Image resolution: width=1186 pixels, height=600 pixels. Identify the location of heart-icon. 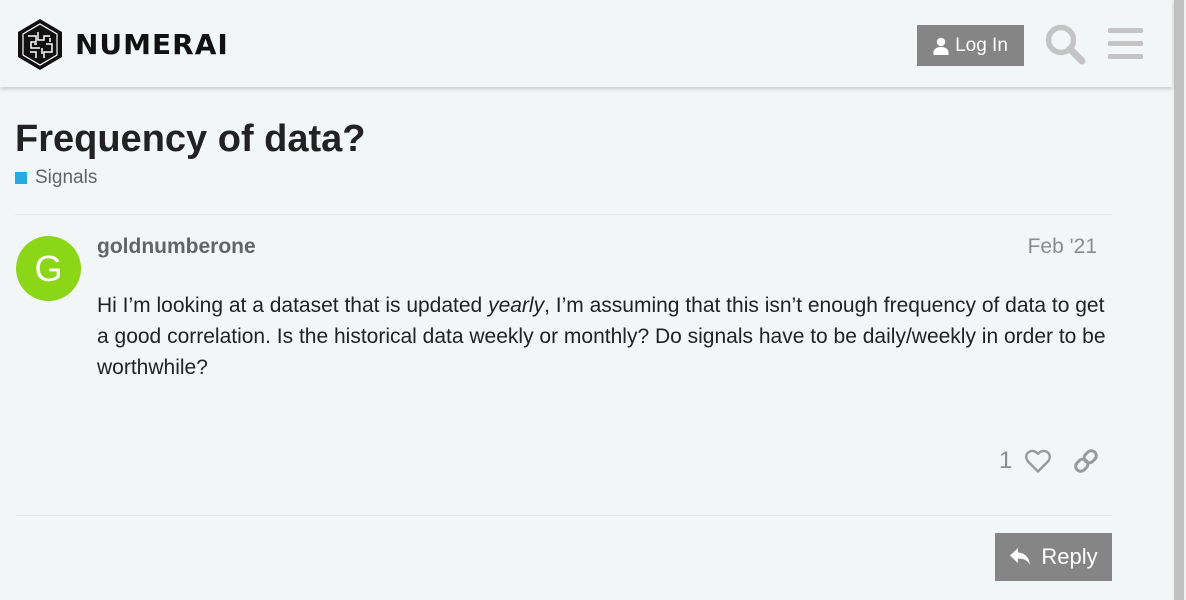
(1038, 461).